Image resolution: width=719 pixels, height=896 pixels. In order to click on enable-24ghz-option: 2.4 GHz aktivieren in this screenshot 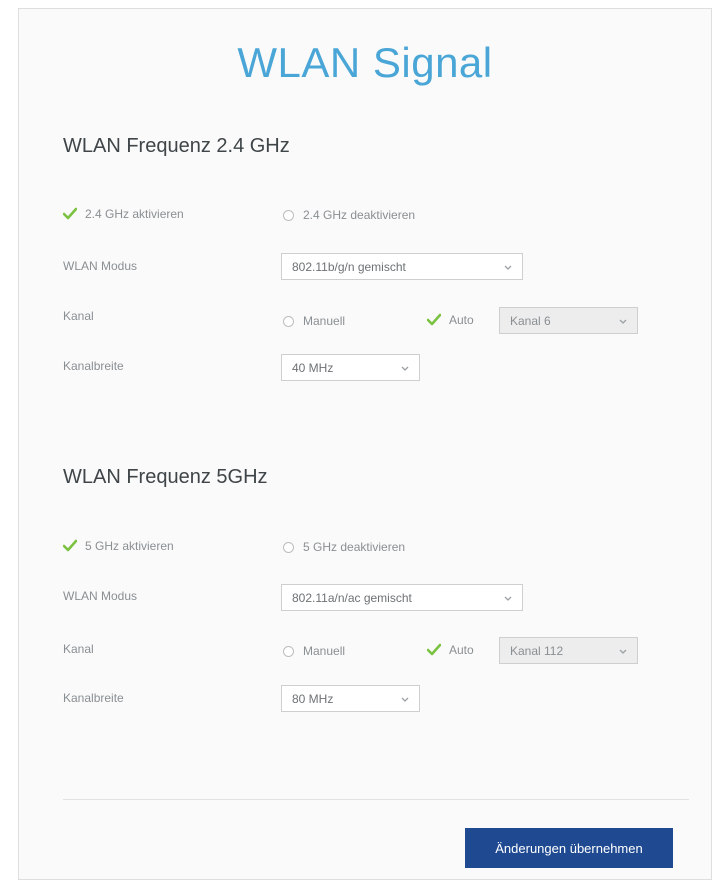, I will do `click(123, 214)`.